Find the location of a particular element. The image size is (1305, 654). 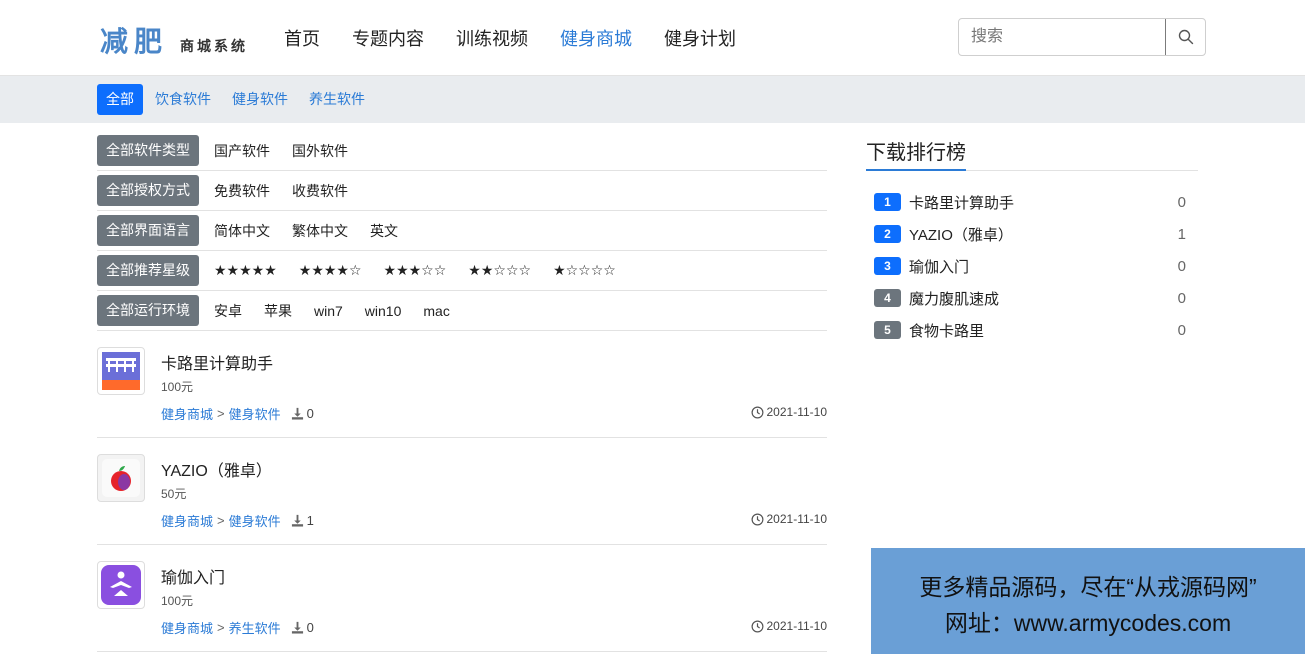

ranking-item: 5 食物卡路里 0 is located at coordinates (1032, 330).